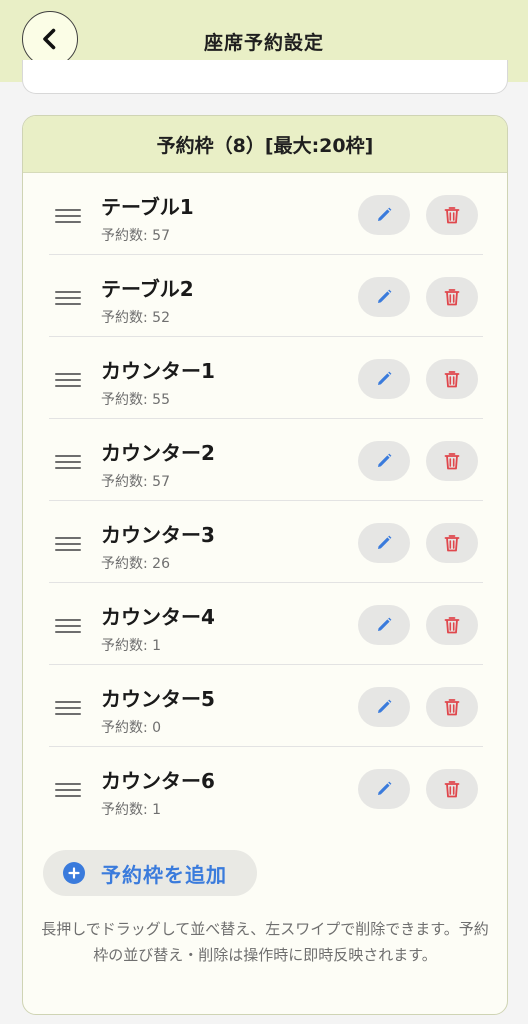  I want to click on slot-name: テーブル1, so click(147, 207).